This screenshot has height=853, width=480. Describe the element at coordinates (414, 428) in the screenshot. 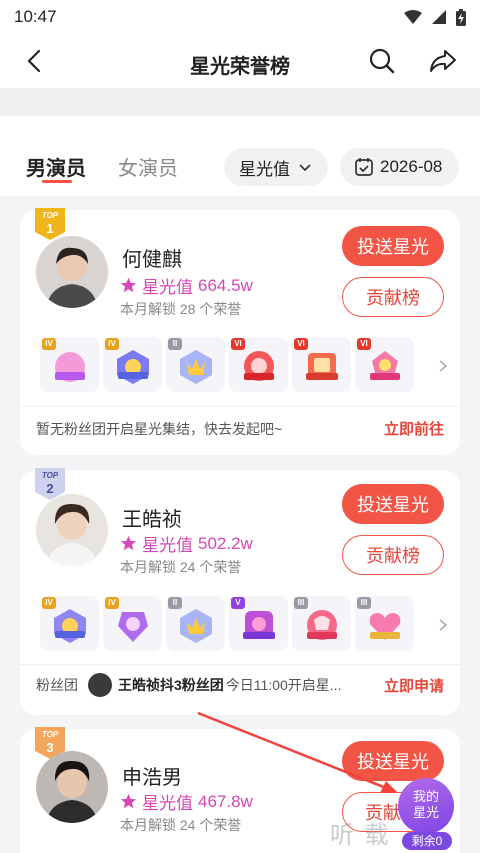

I see `go-now-link: 立即前往` at that location.